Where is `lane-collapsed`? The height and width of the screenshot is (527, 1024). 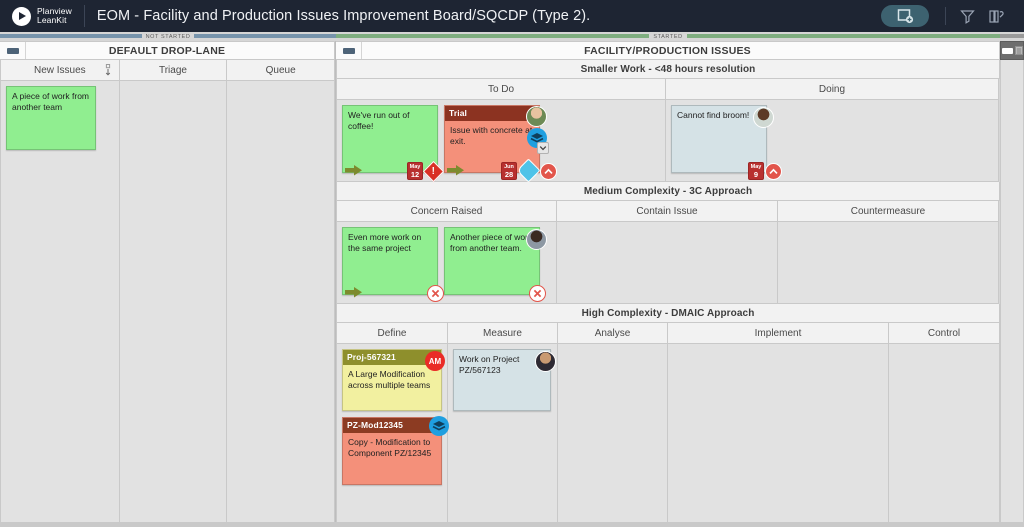 lane-collapsed is located at coordinates (1012, 284).